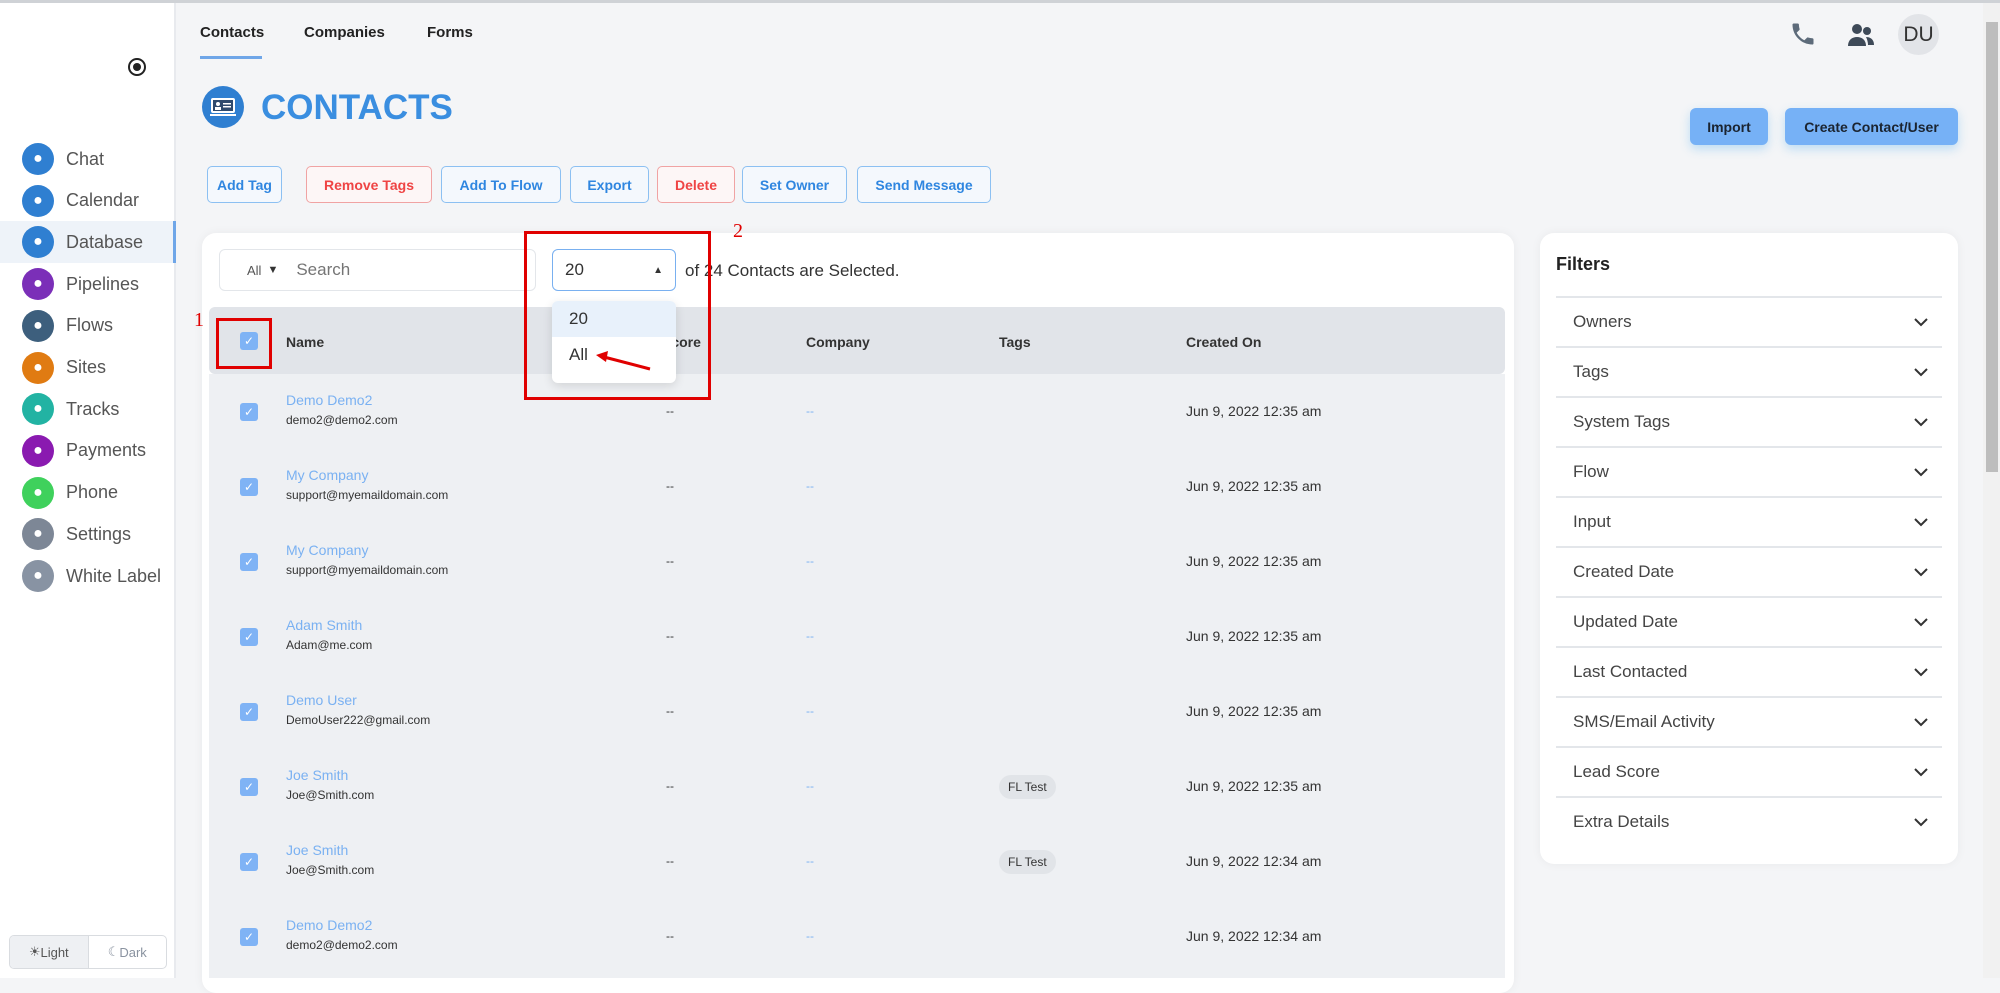 The image size is (2000, 993). I want to click on settings-icon: ●, so click(38, 534).